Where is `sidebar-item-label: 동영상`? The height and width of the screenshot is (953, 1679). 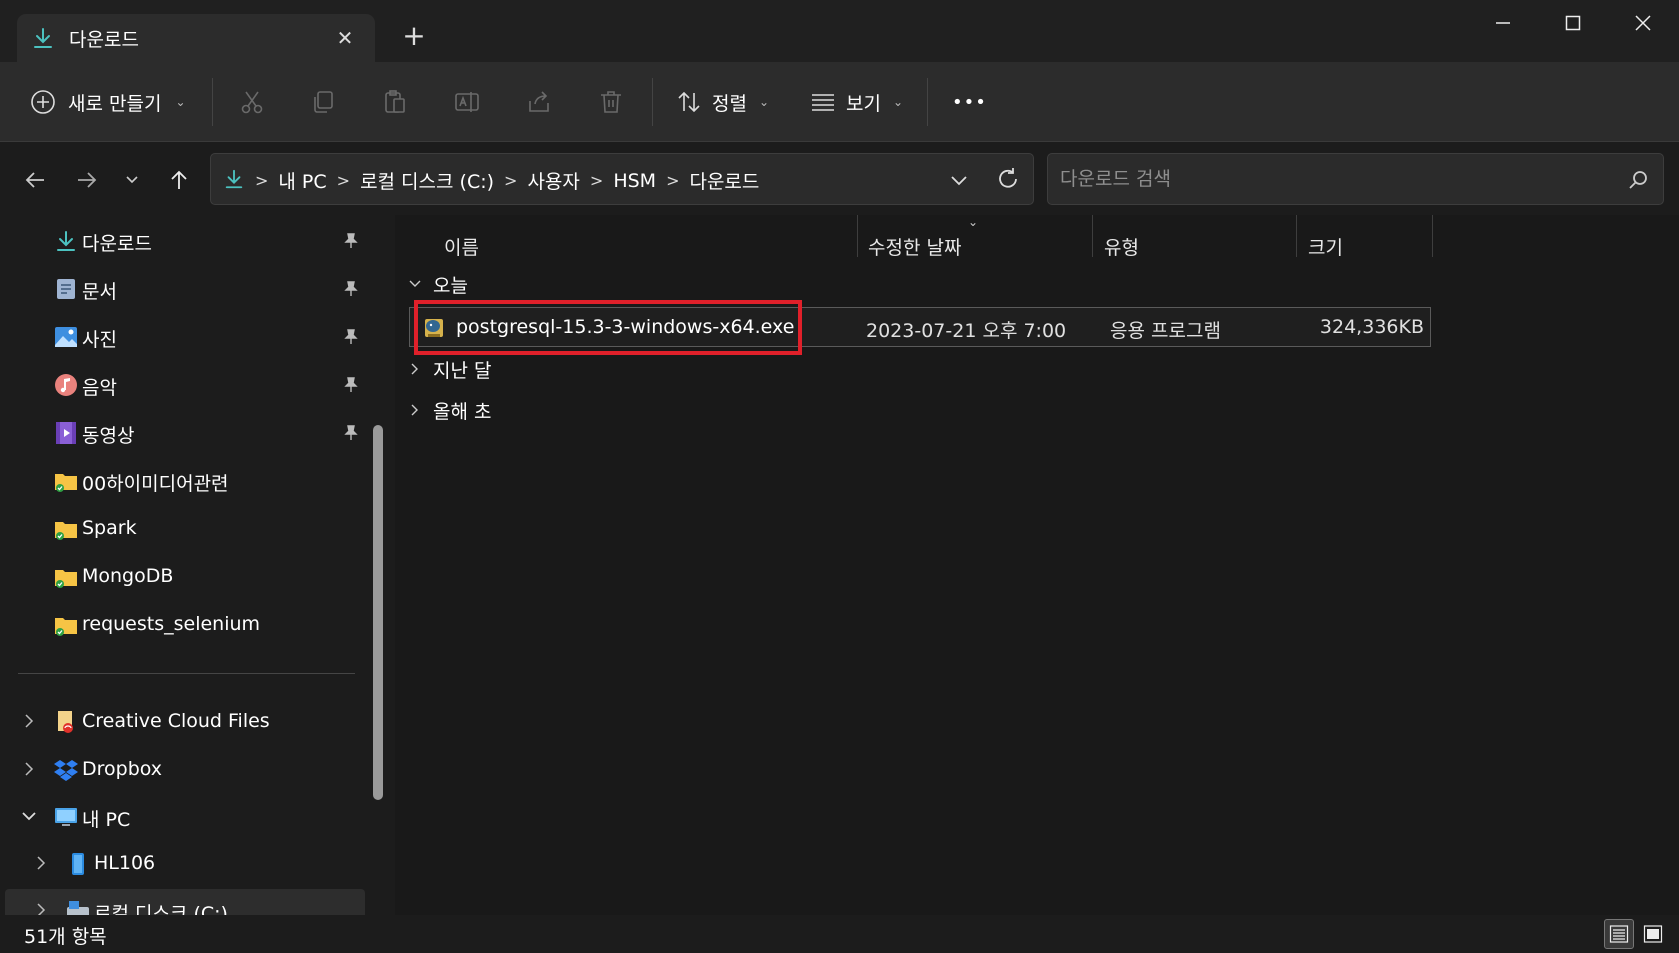
sidebar-item-label: 동영상 is located at coordinates (108, 436).